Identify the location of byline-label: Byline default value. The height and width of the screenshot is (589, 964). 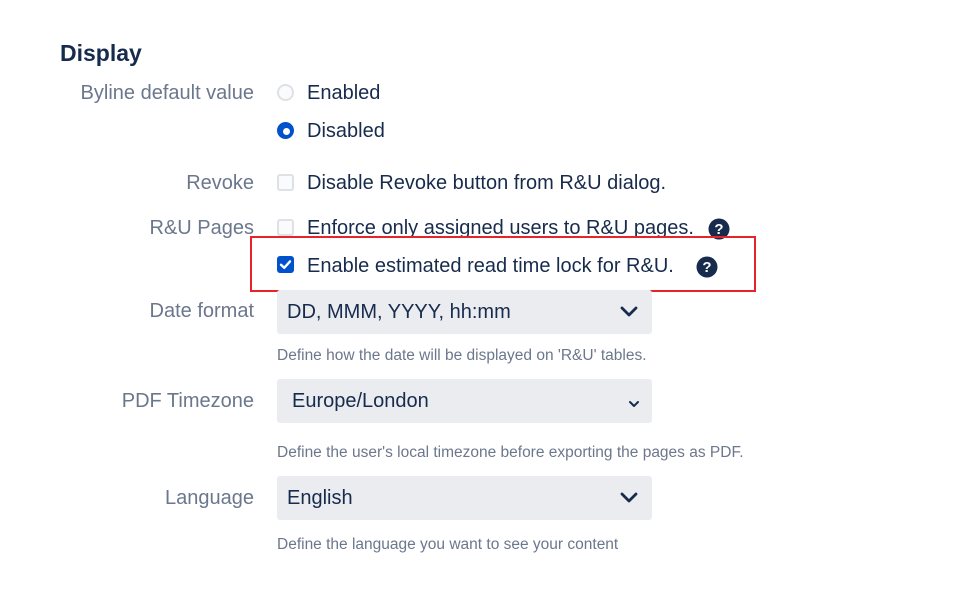
(167, 93).